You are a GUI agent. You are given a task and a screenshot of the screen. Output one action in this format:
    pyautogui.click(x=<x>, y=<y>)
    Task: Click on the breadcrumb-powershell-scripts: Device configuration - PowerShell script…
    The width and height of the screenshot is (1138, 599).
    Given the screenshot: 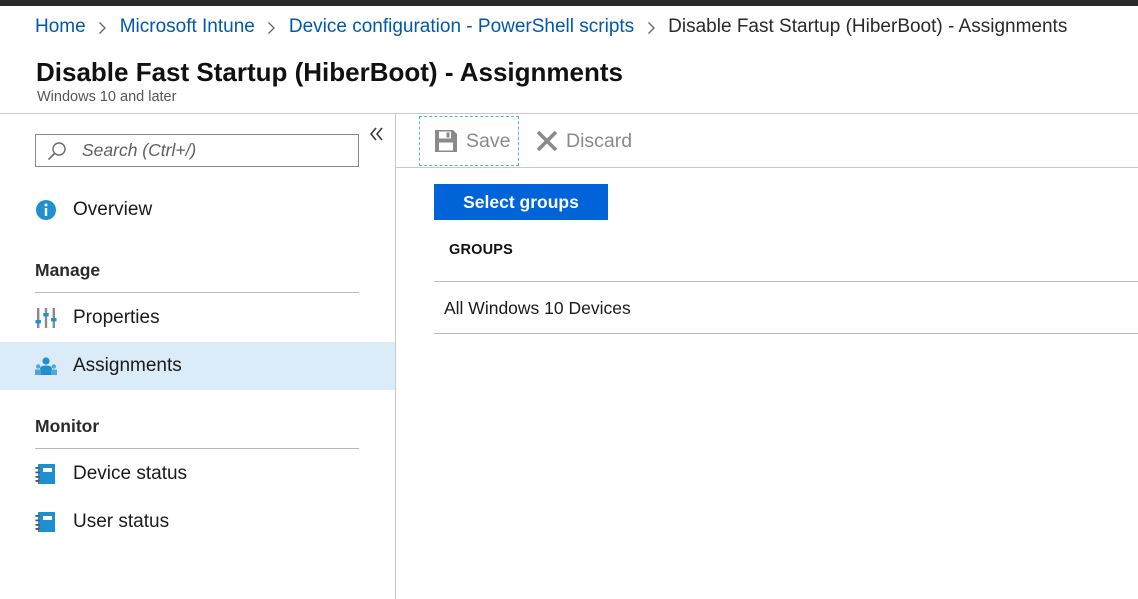 What is the action you would take?
    pyautogui.click(x=461, y=27)
    